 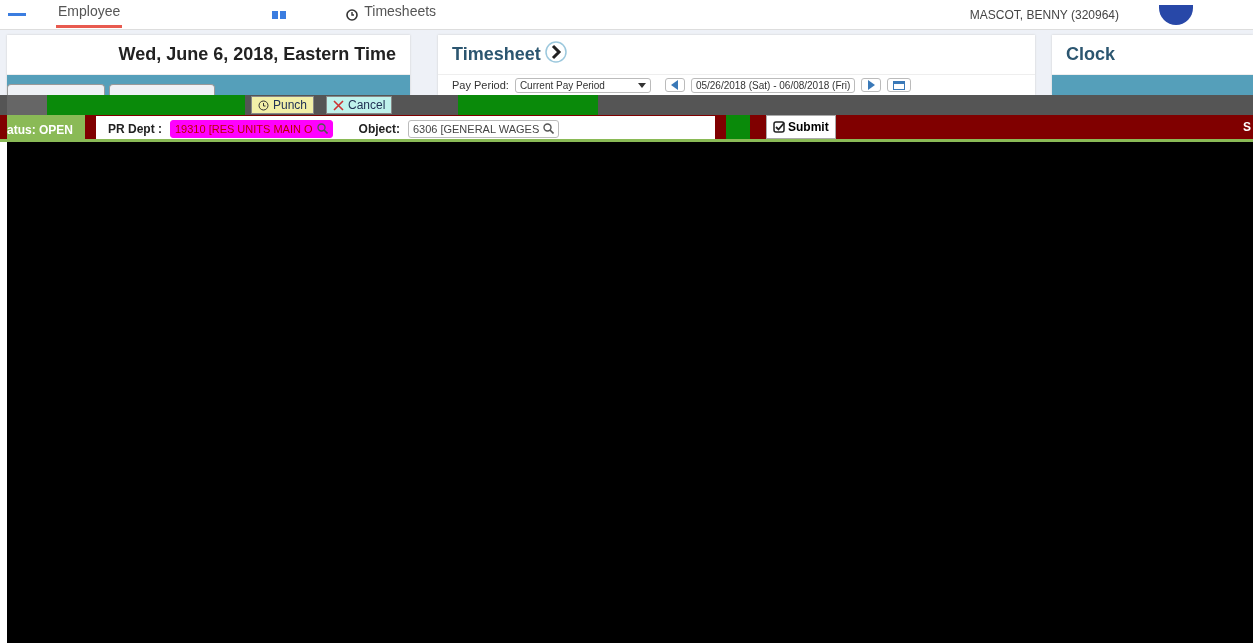 What do you see at coordinates (339, 105) in the screenshot?
I see `close-icon` at bounding box center [339, 105].